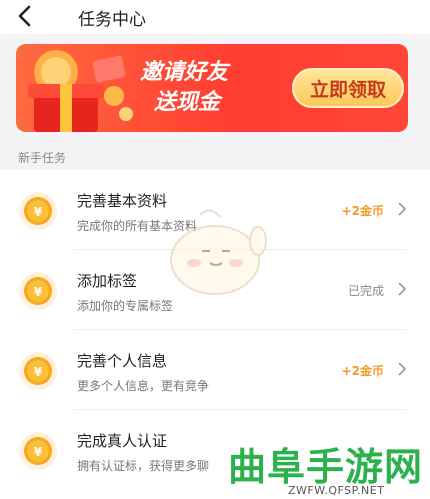 This screenshot has height=499, width=430. I want to click on banner-headline: 邀请好友 送现金, so click(184, 88).